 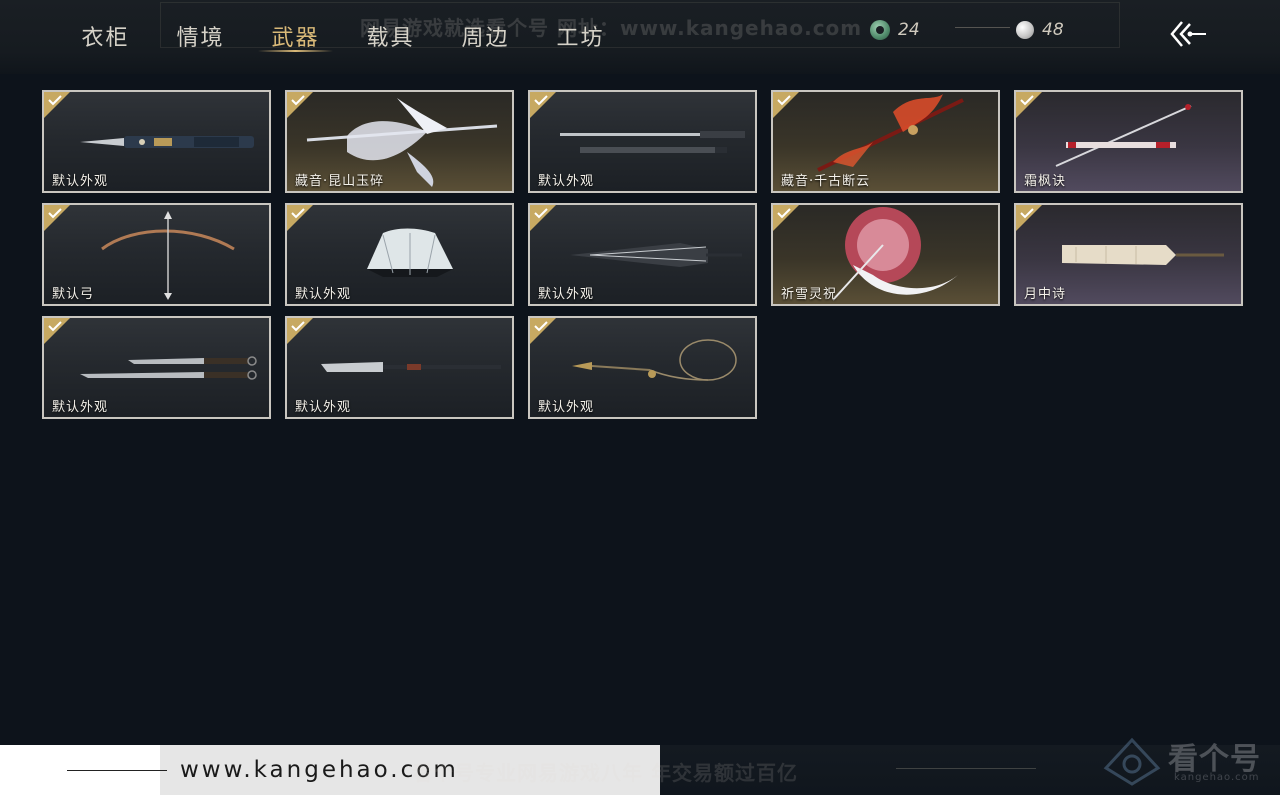 I want to click on tab-workshop: 工坊, so click(x=580, y=35).